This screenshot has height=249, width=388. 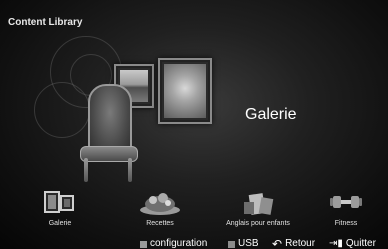 I want to click on exit-icon: ⇥▮, so click(x=336, y=243).